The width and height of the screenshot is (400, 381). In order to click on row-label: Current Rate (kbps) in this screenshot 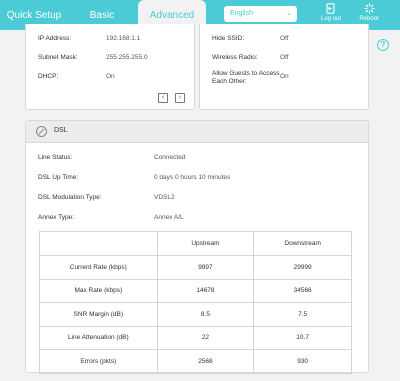, I will do `click(98, 267)`.